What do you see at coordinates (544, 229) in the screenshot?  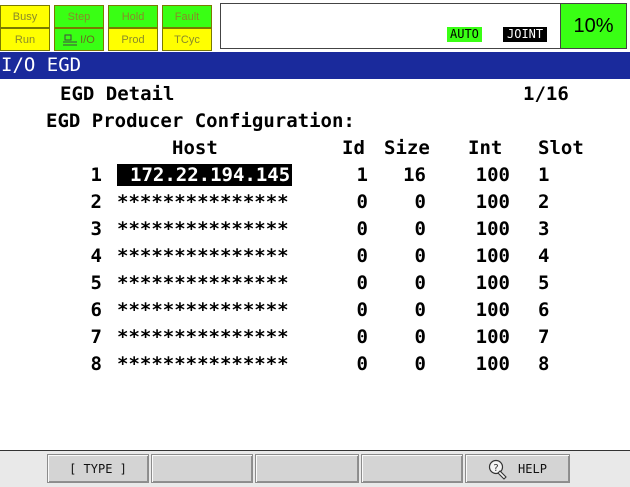 I see `slot-field: 3` at bounding box center [544, 229].